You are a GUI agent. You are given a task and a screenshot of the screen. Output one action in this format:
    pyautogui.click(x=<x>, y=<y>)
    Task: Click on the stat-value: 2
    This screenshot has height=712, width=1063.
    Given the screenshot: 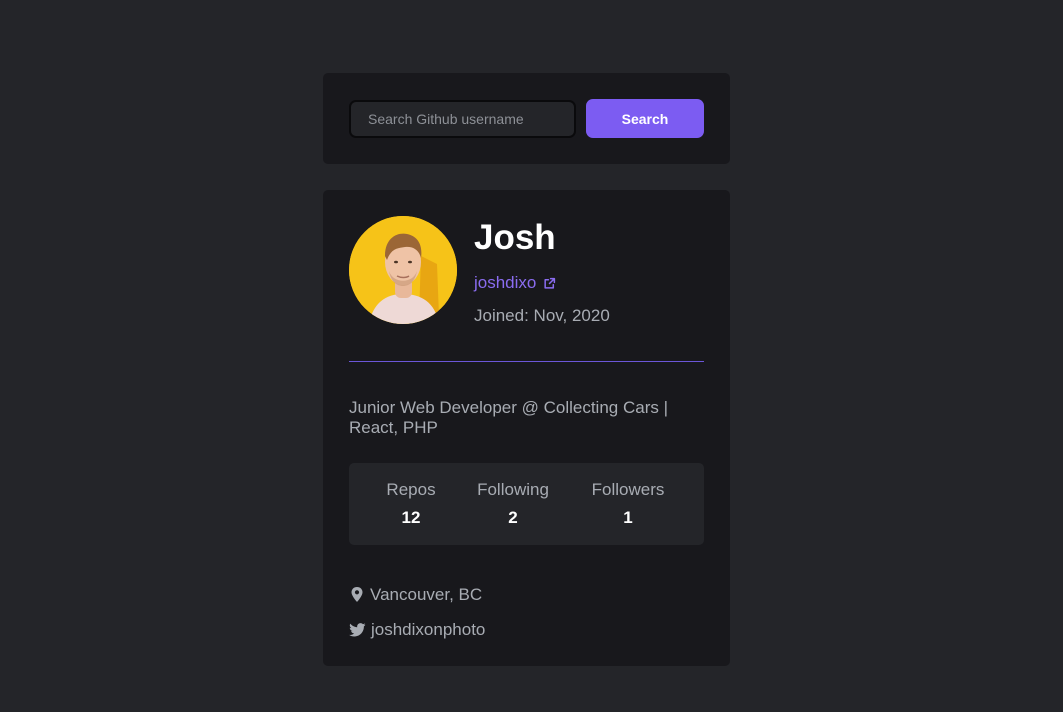 What is the action you would take?
    pyautogui.click(x=513, y=517)
    